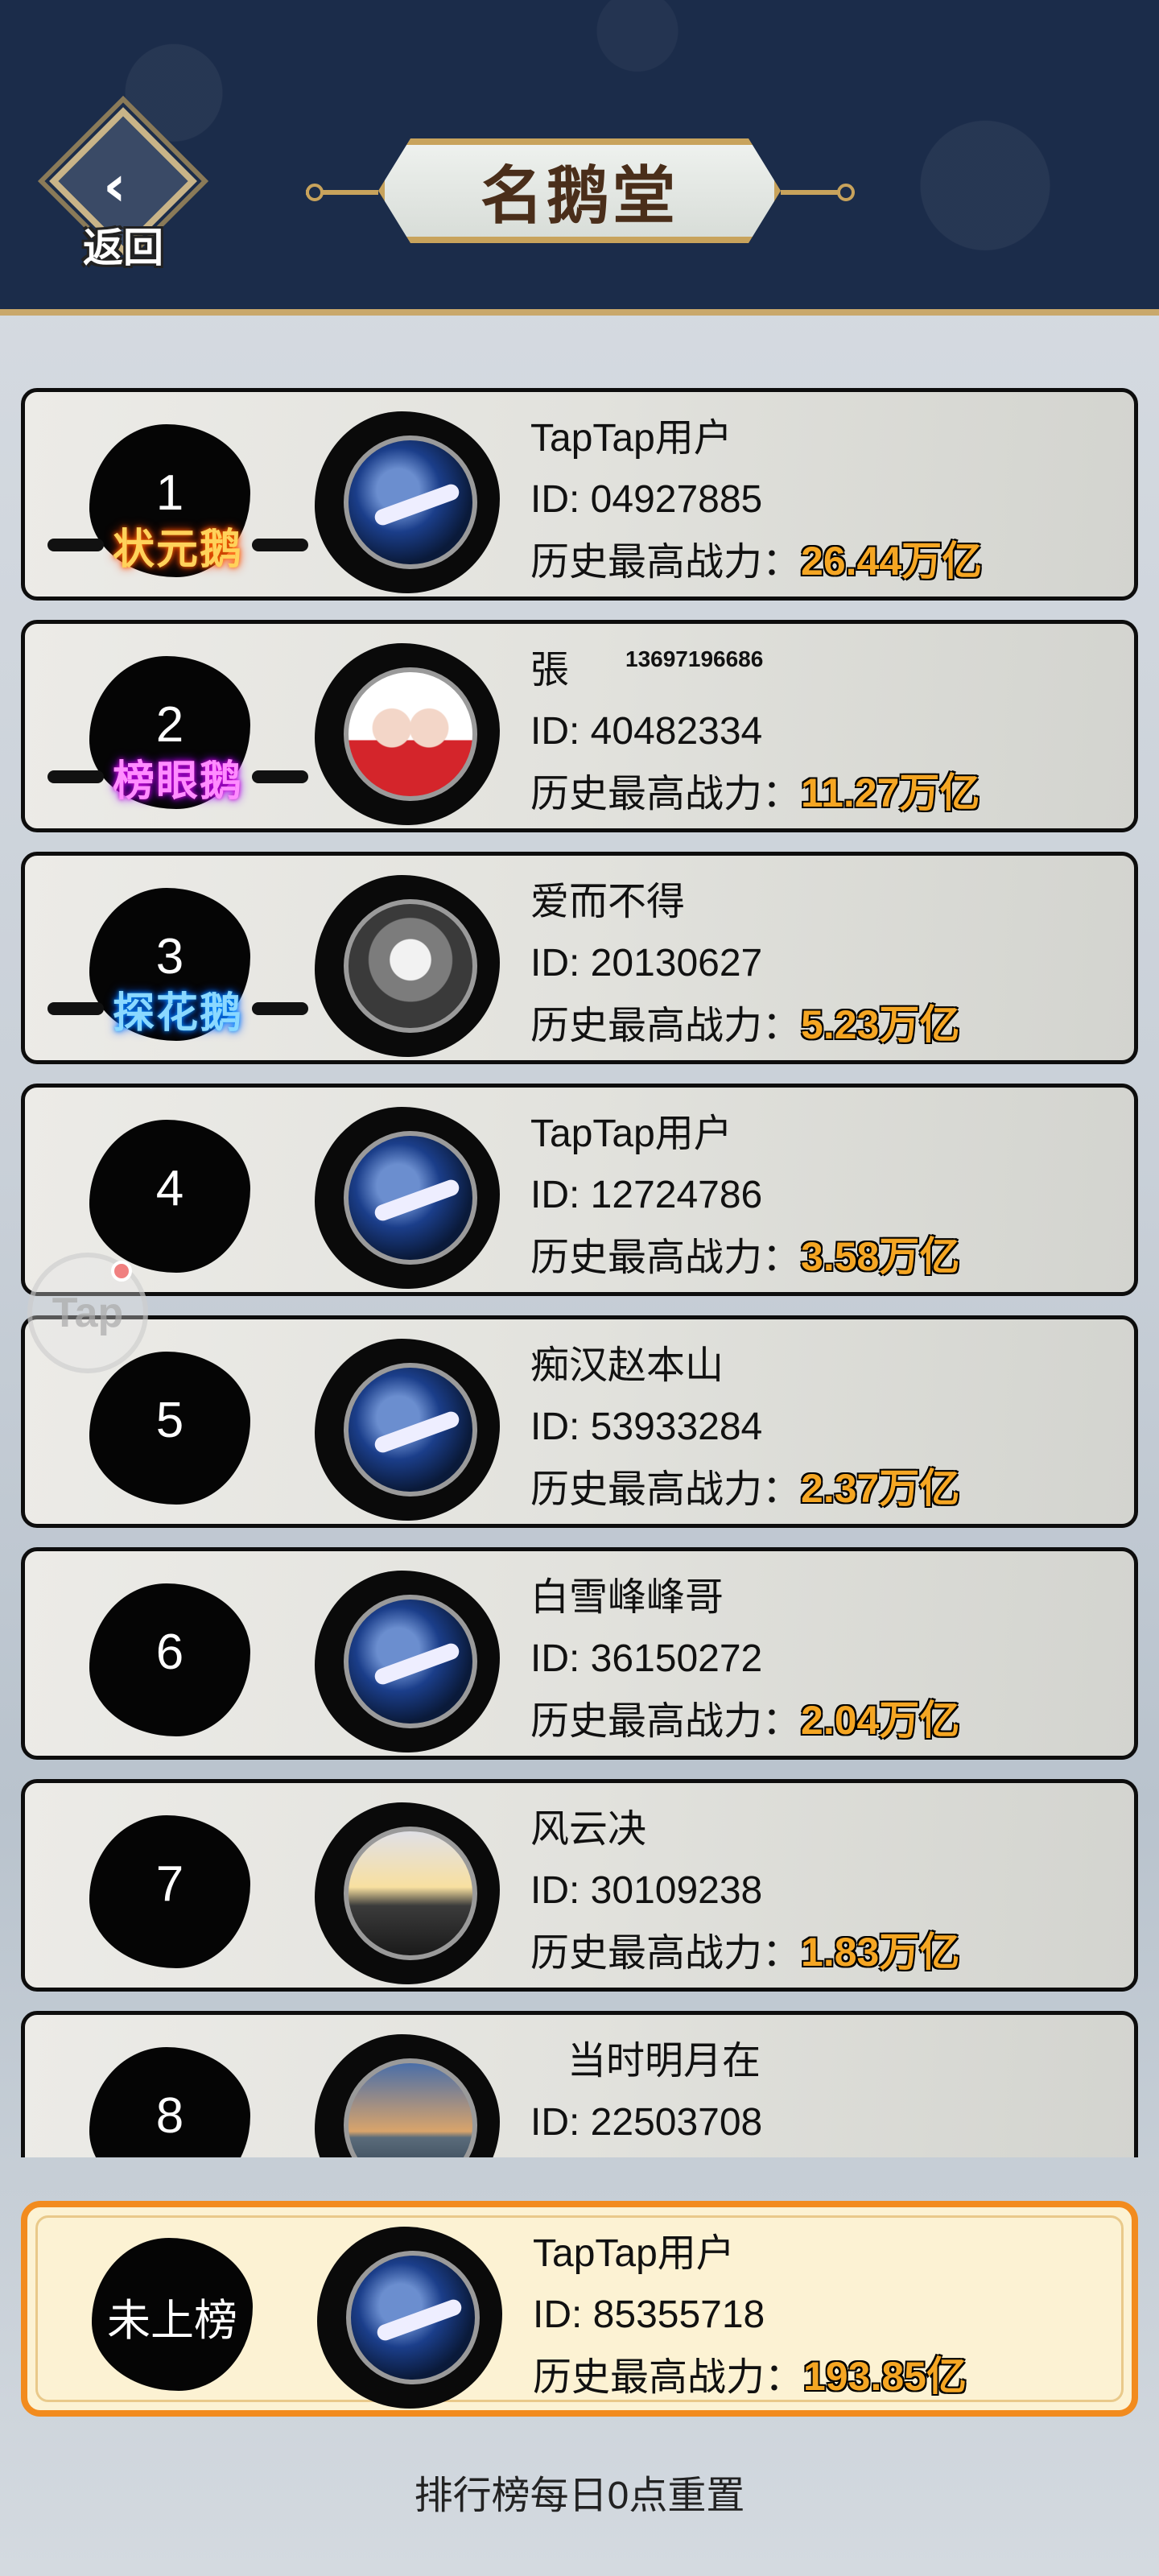 The height and width of the screenshot is (2576, 1159). Describe the element at coordinates (646, 731) in the screenshot. I see `player-id: ID: 40482334` at that location.